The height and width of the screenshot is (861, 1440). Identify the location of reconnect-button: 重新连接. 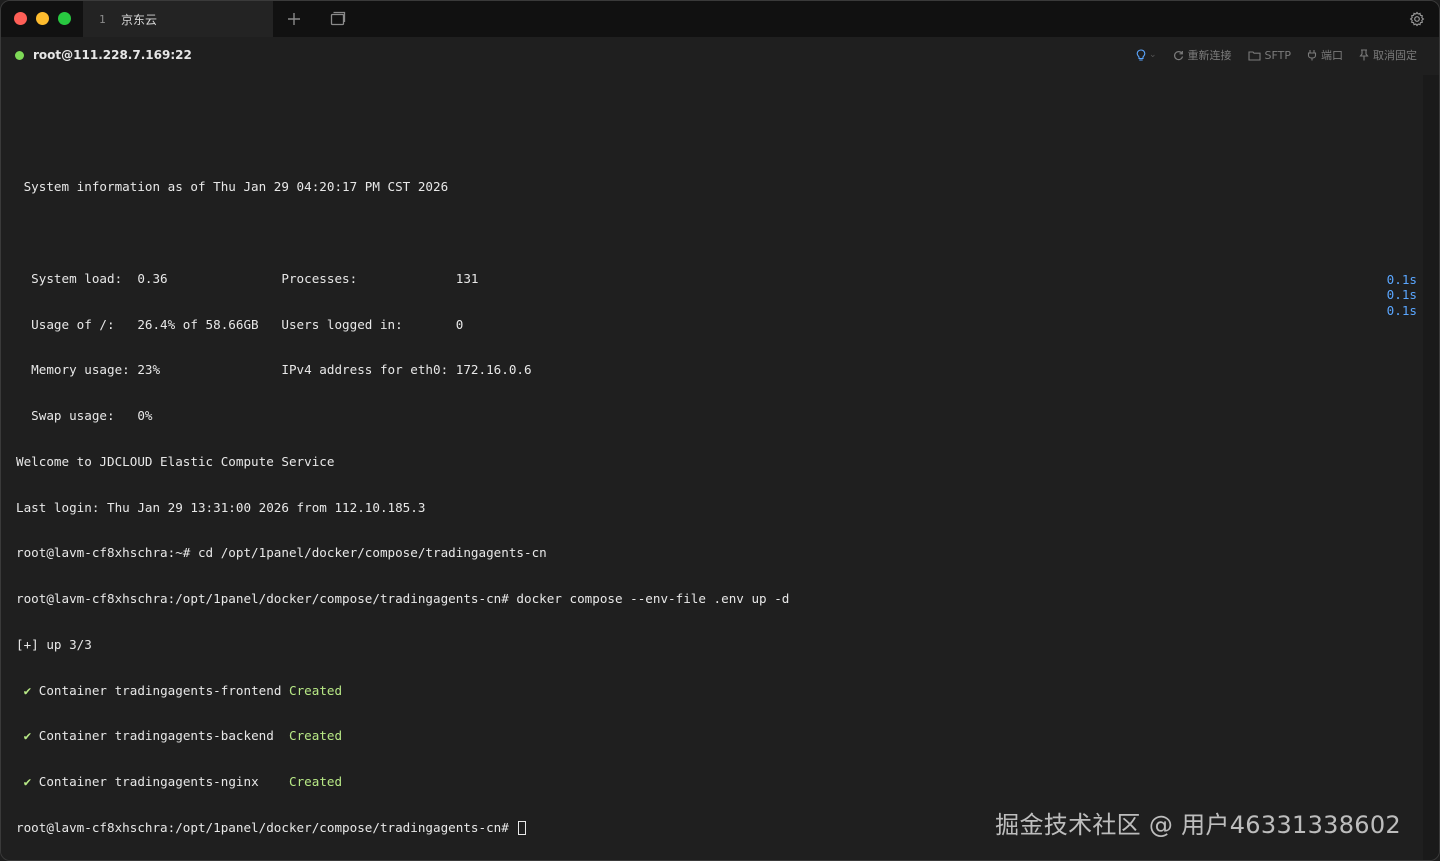
(1202, 55).